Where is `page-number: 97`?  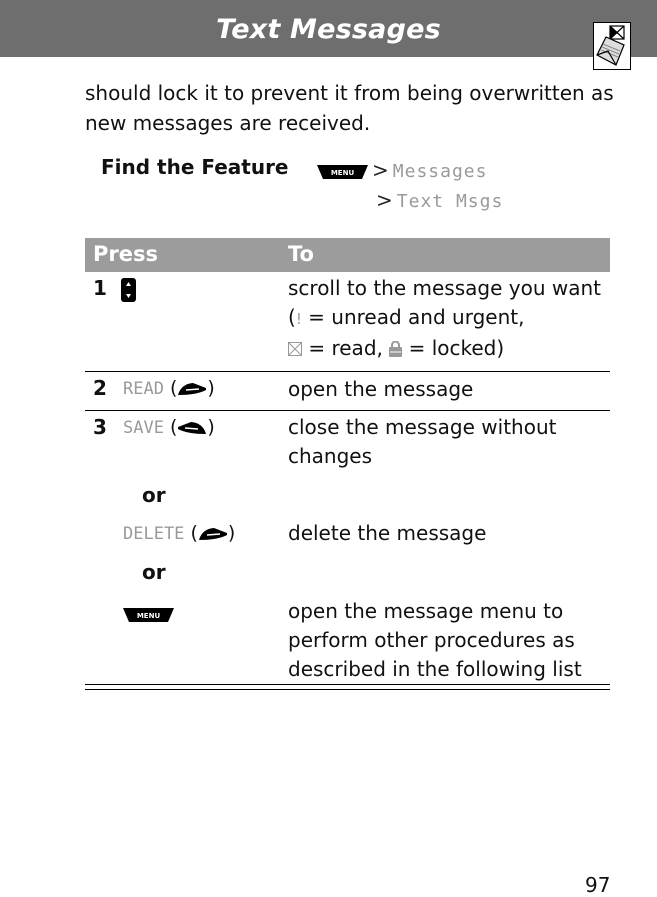
page-number: 97 is located at coordinates (598, 885).